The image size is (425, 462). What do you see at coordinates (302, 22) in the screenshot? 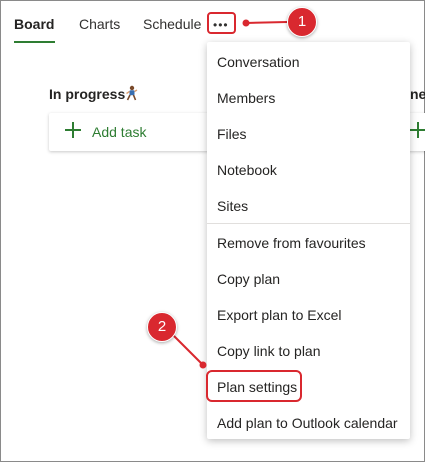
I see `callout-1: 1` at bounding box center [302, 22].